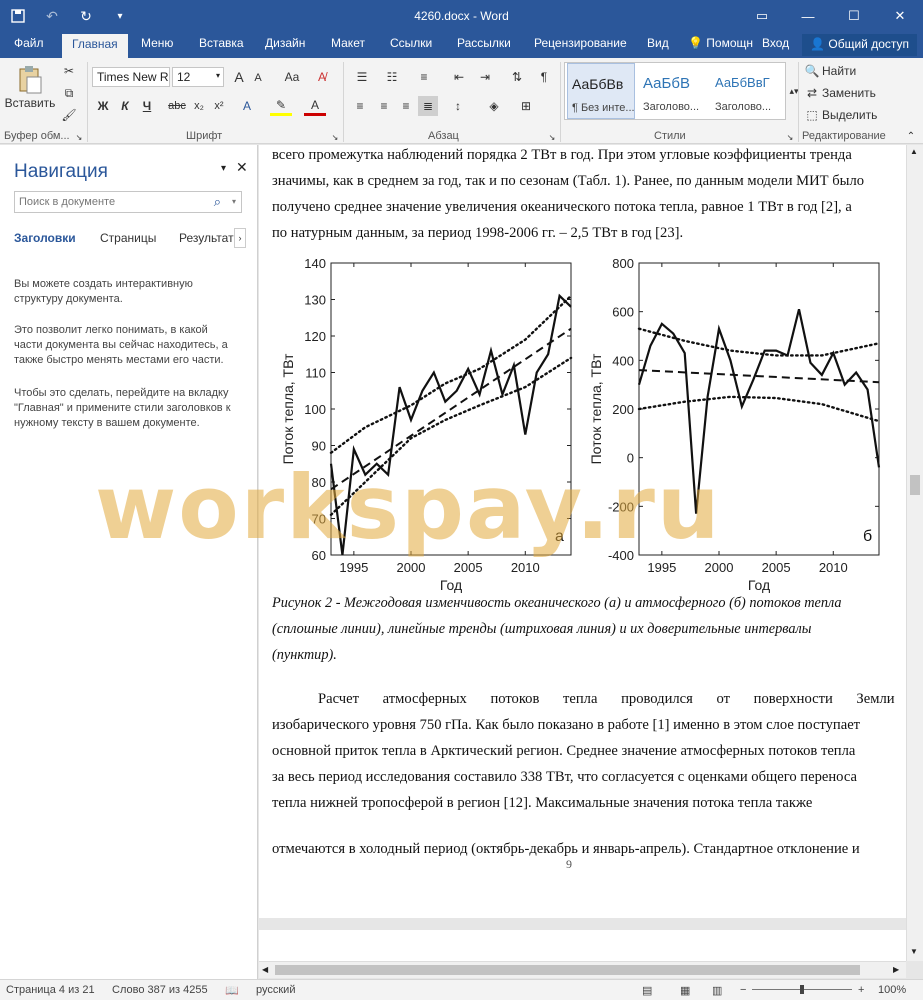 The image size is (923, 1000). What do you see at coordinates (494, 106) in the screenshot?
I see `shading-icon: ◈` at bounding box center [494, 106].